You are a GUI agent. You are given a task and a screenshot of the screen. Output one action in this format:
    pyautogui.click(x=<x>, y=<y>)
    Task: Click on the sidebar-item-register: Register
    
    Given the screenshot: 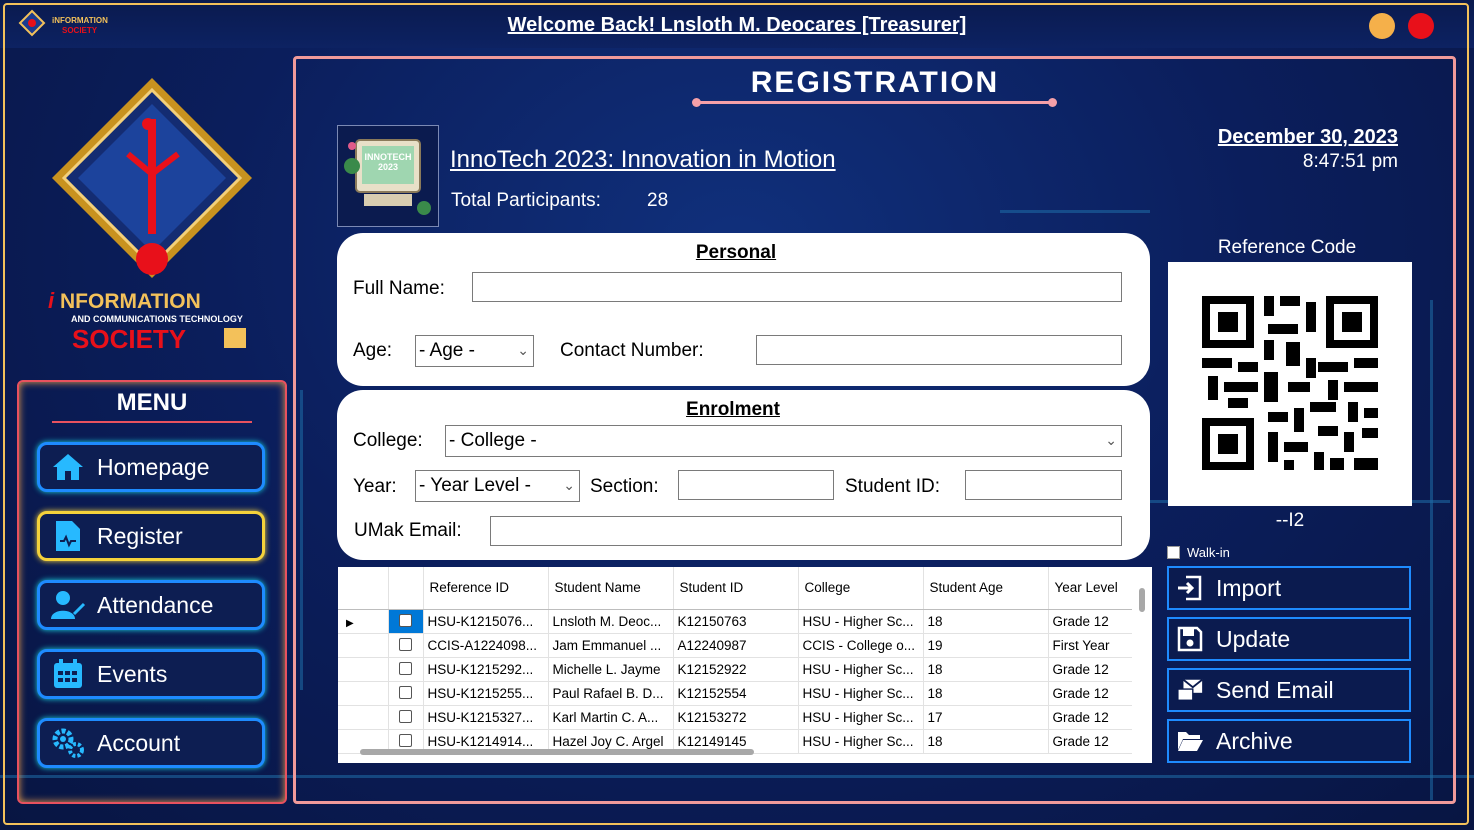 What is the action you would take?
    pyautogui.click(x=151, y=536)
    